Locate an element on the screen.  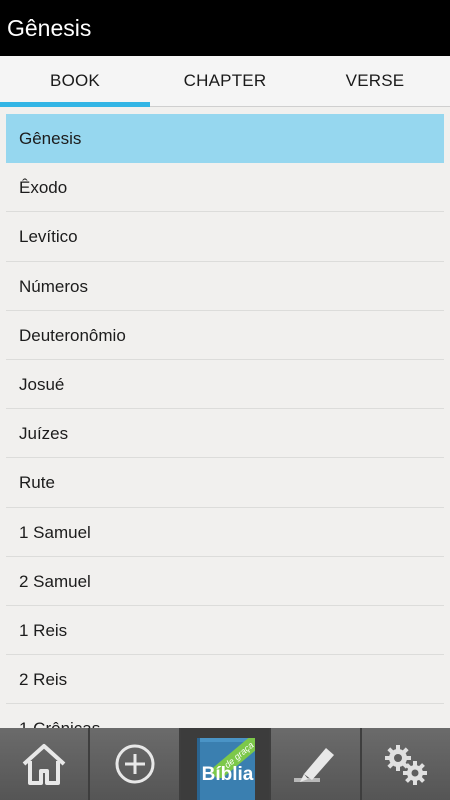
bible-label: Bíblia is located at coordinates (227, 774).